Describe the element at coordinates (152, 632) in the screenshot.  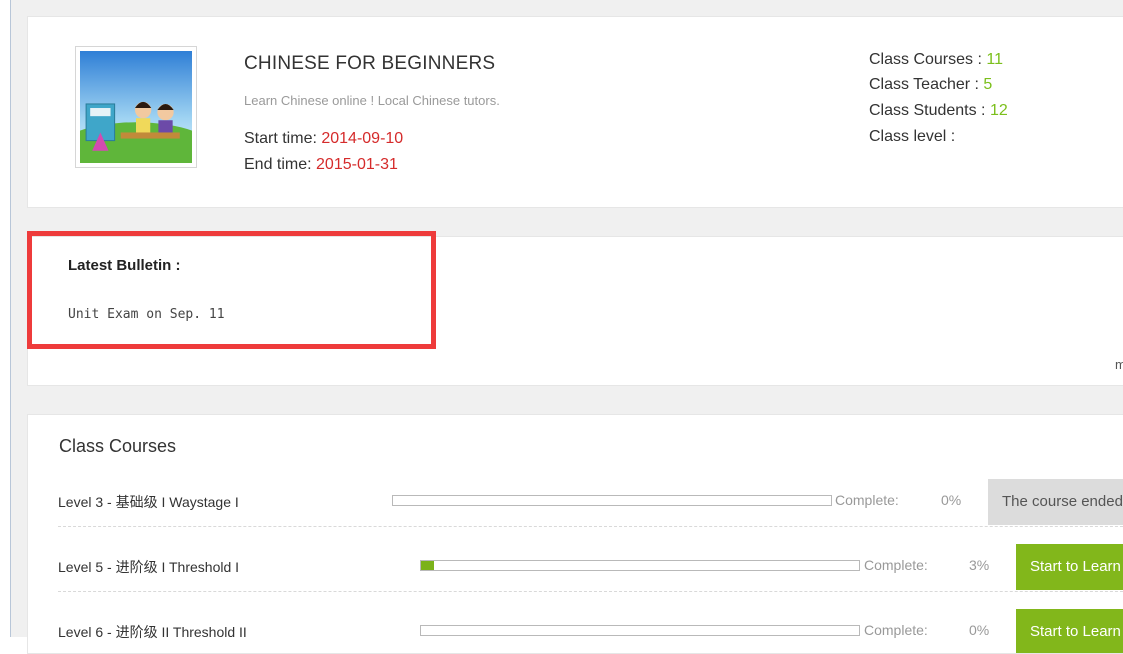
I see `course-name: Level 6 - 进阶级 II Threshold II` at that location.